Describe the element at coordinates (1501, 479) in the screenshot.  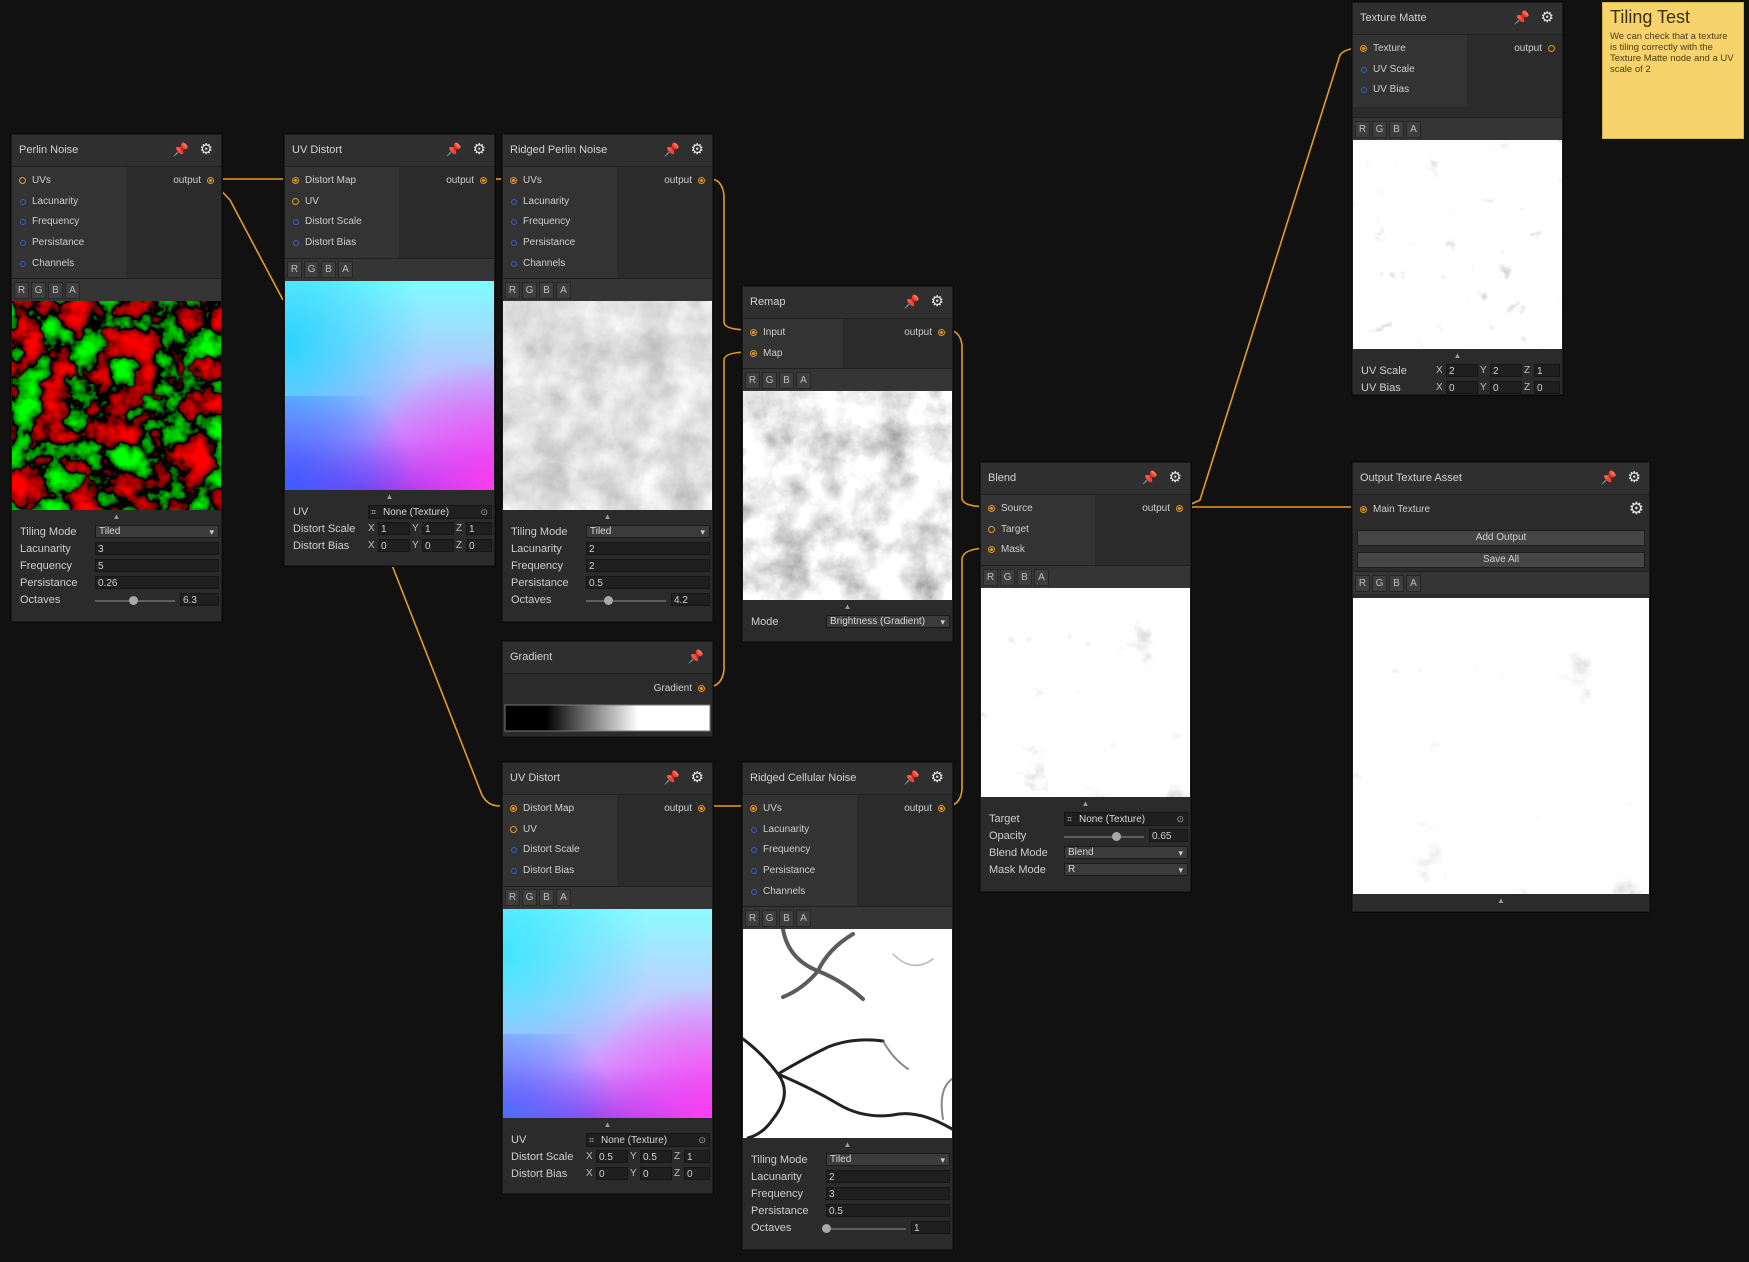
I see `node-header: Output Texture Asset 📌 ⚙` at that location.